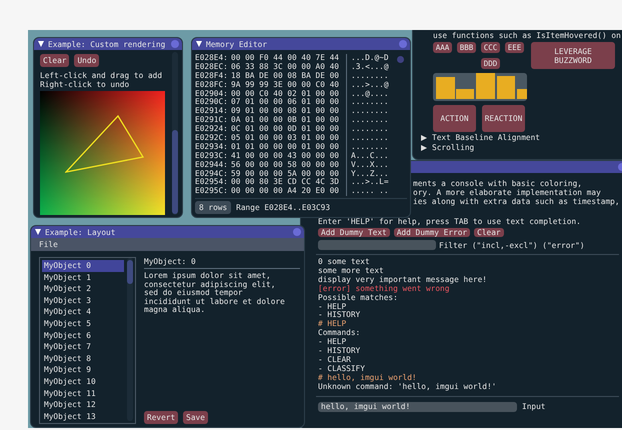 This screenshot has height=430, width=622. What do you see at coordinates (377, 245) in the screenshot?
I see `filter-field` at bounding box center [377, 245].